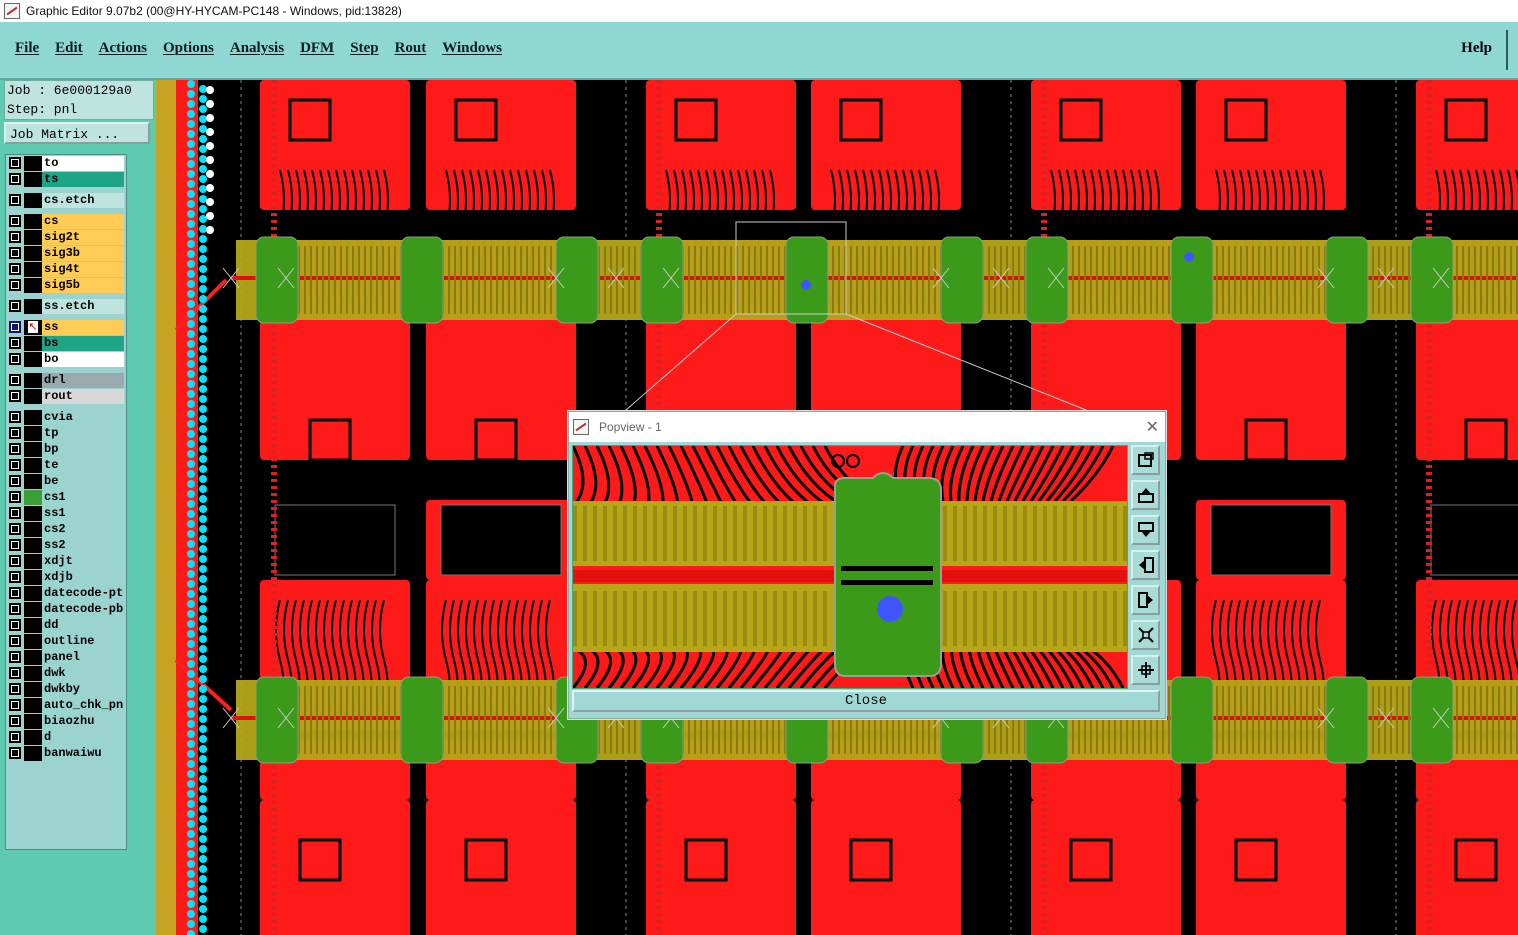  I want to click on layer-name: cs.etch, so click(83, 200).